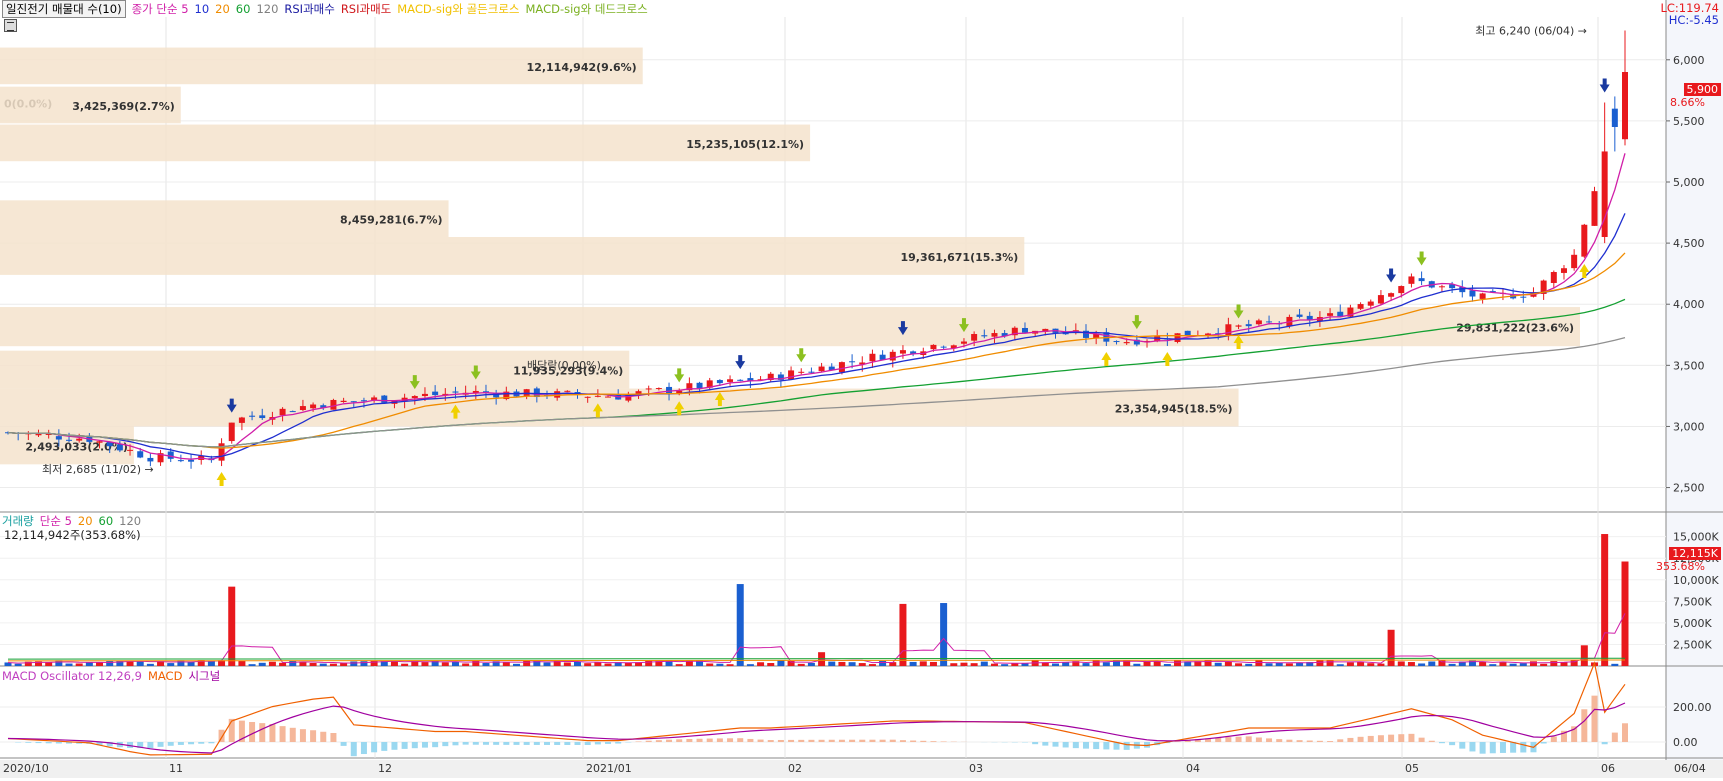  Describe the element at coordinates (1608, 768) in the screenshot. I see `x-tick-label: 06` at that location.